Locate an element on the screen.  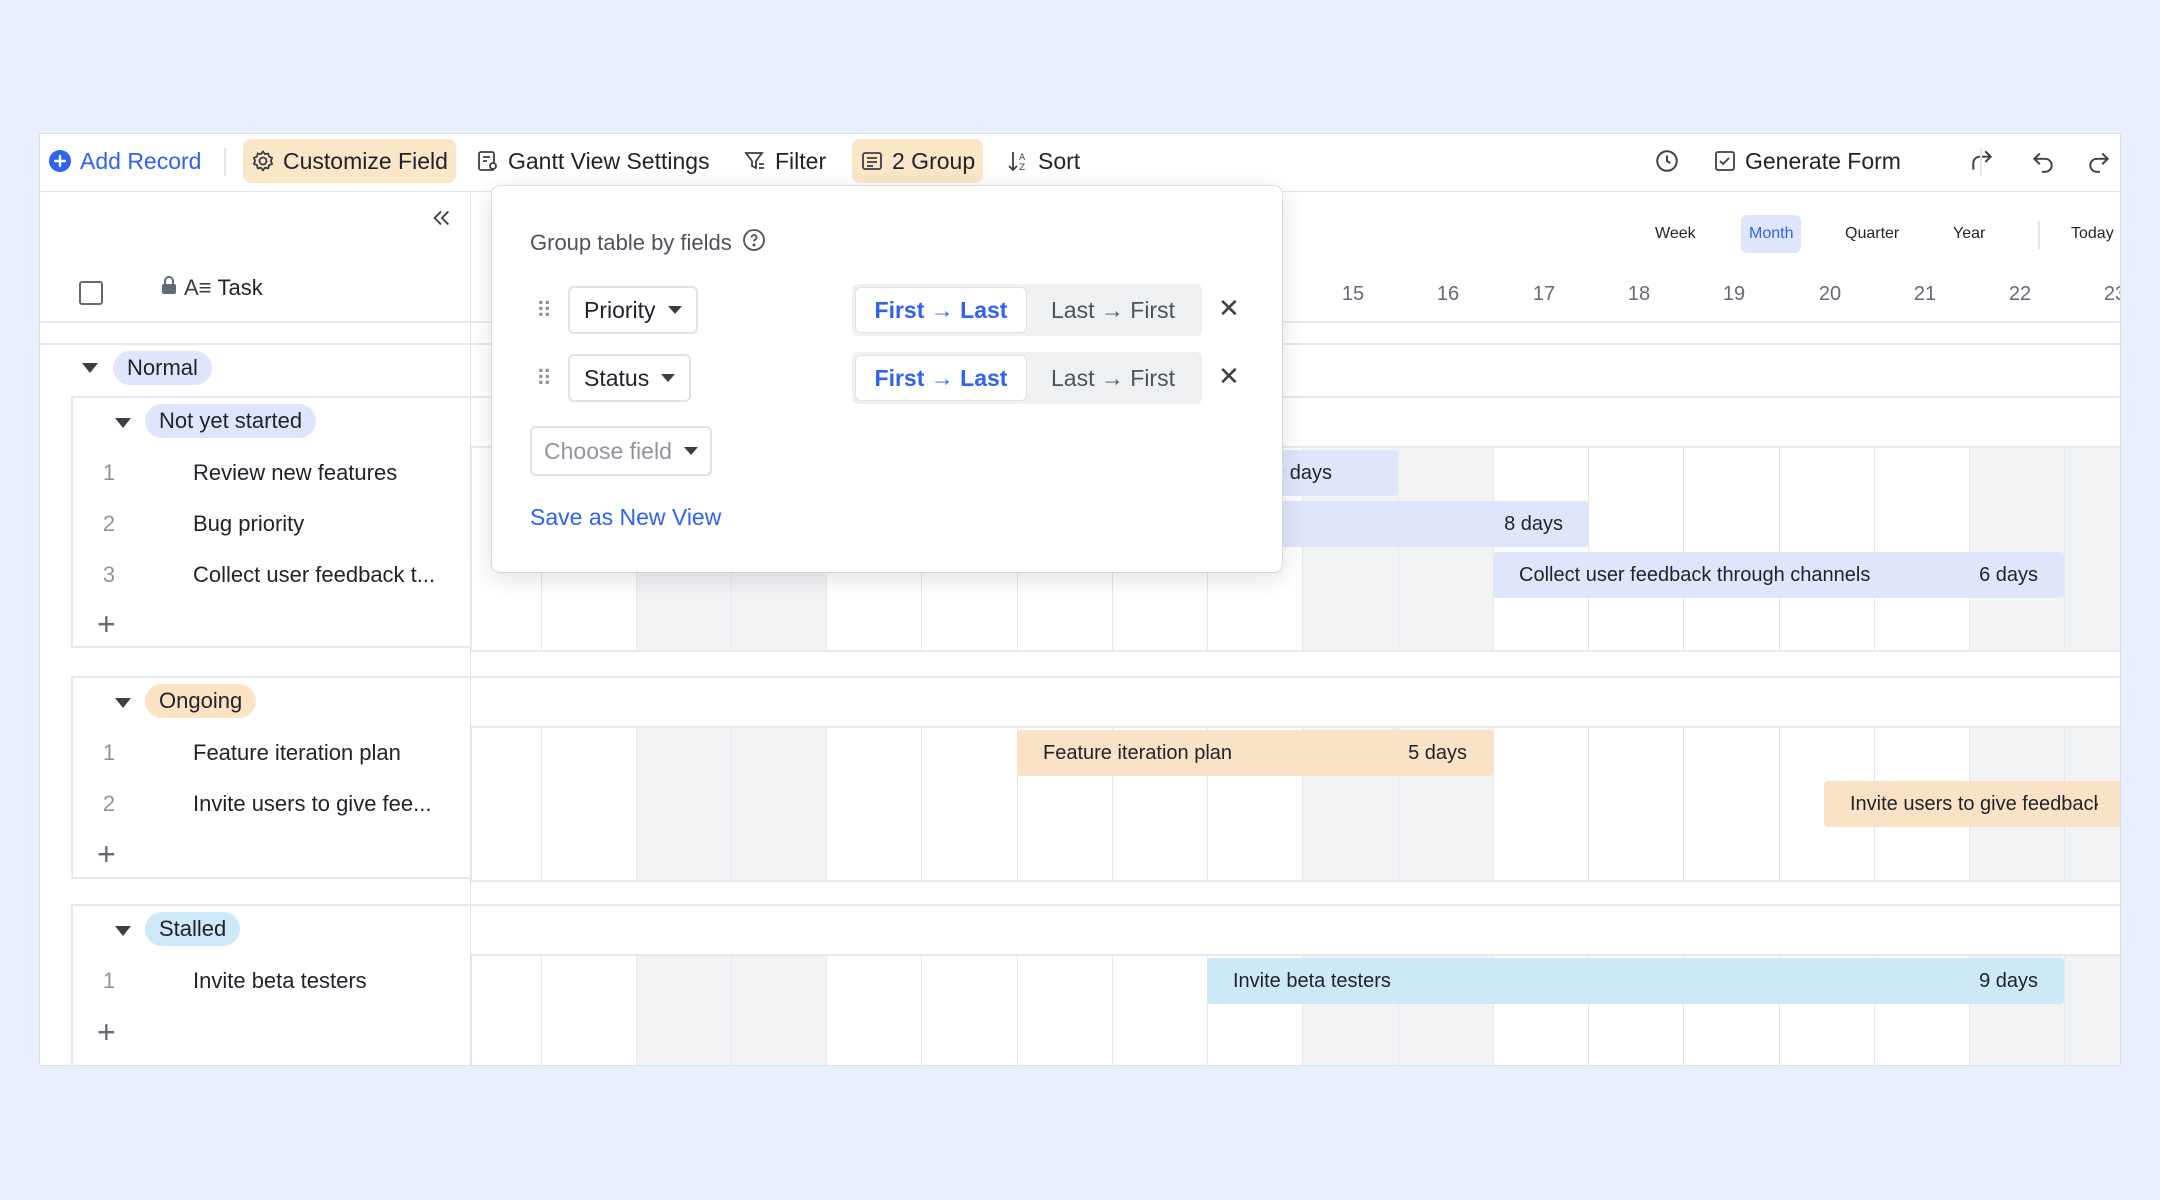
save-as-new-view-link: Save as New View is located at coordinates (625, 517).